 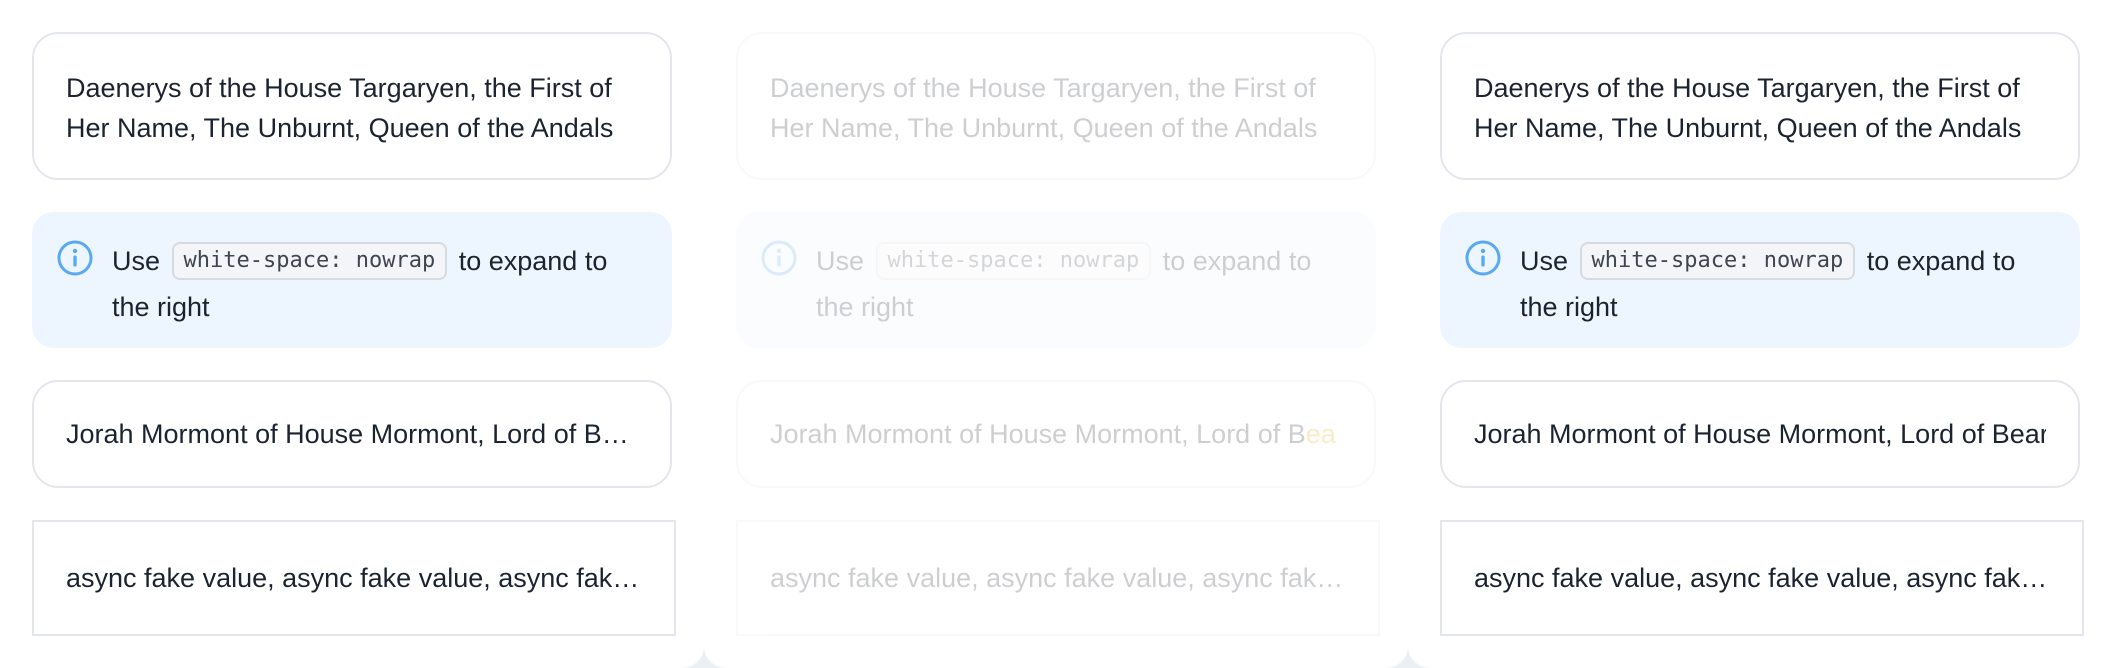 What do you see at coordinates (1320, 434) in the screenshot?
I see `single-line-overflow: ea` at bounding box center [1320, 434].